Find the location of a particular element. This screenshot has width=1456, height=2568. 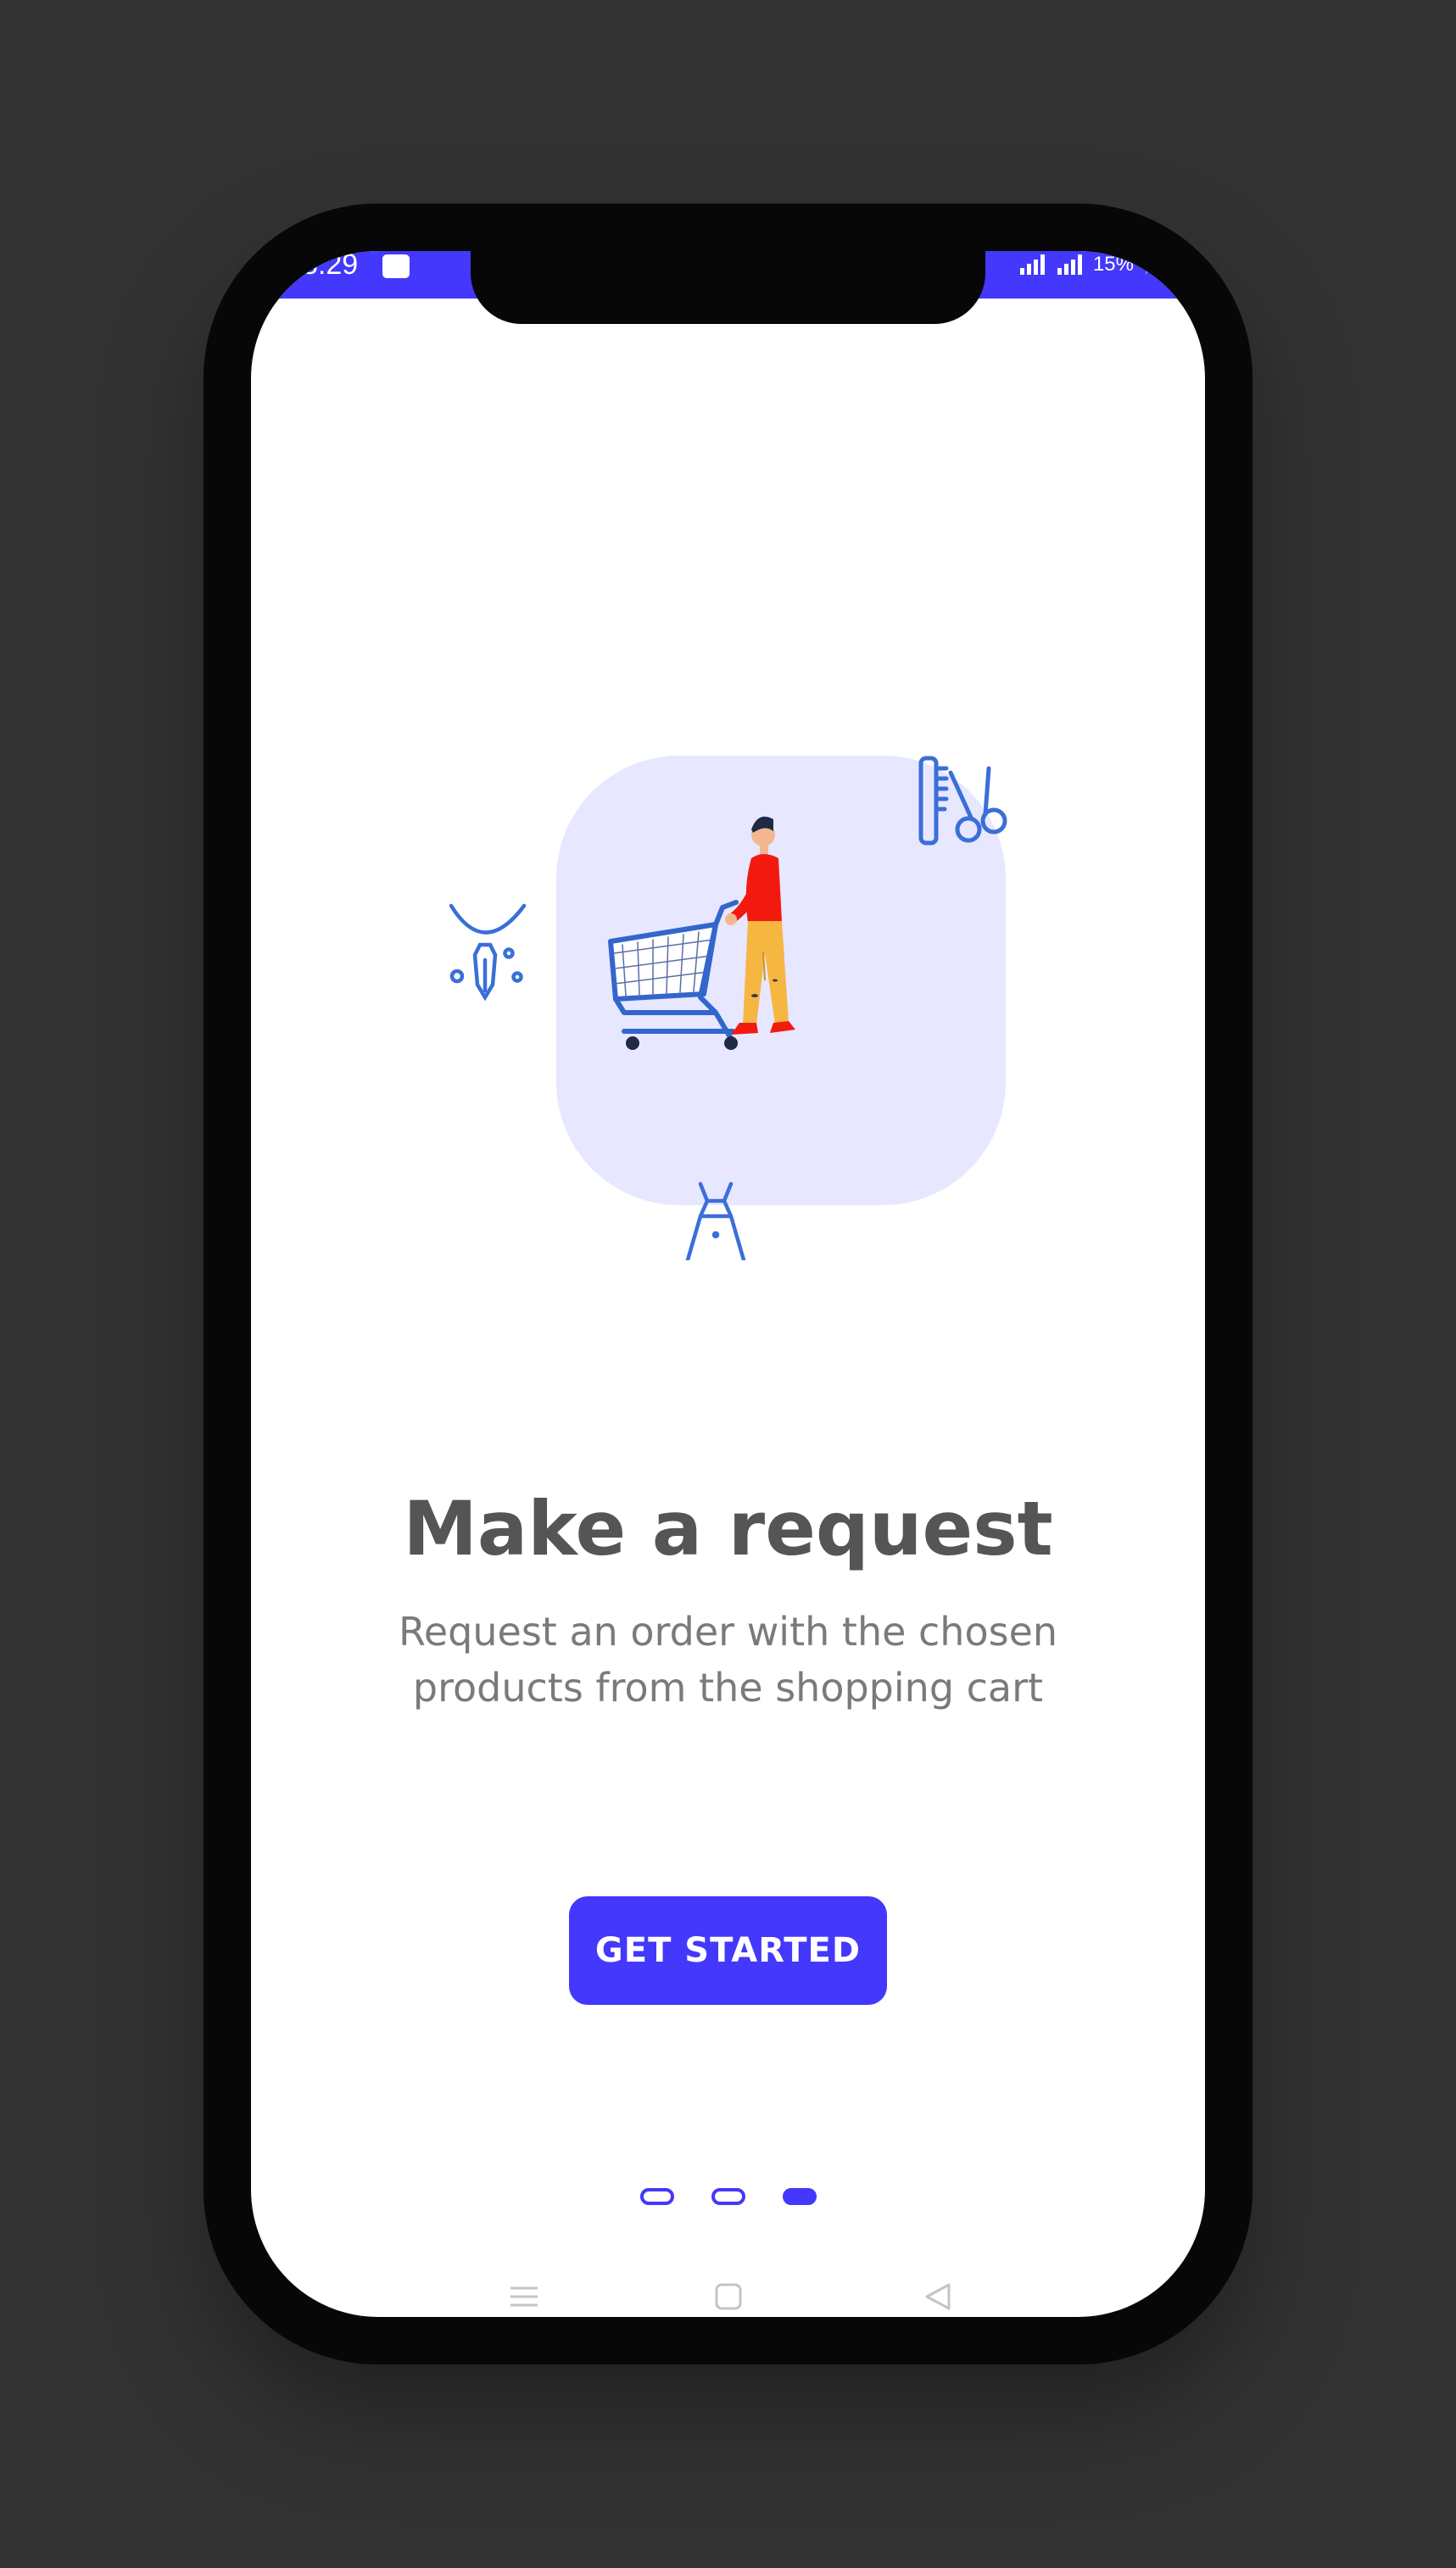

necklace-icon is located at coordinates (488, 953).